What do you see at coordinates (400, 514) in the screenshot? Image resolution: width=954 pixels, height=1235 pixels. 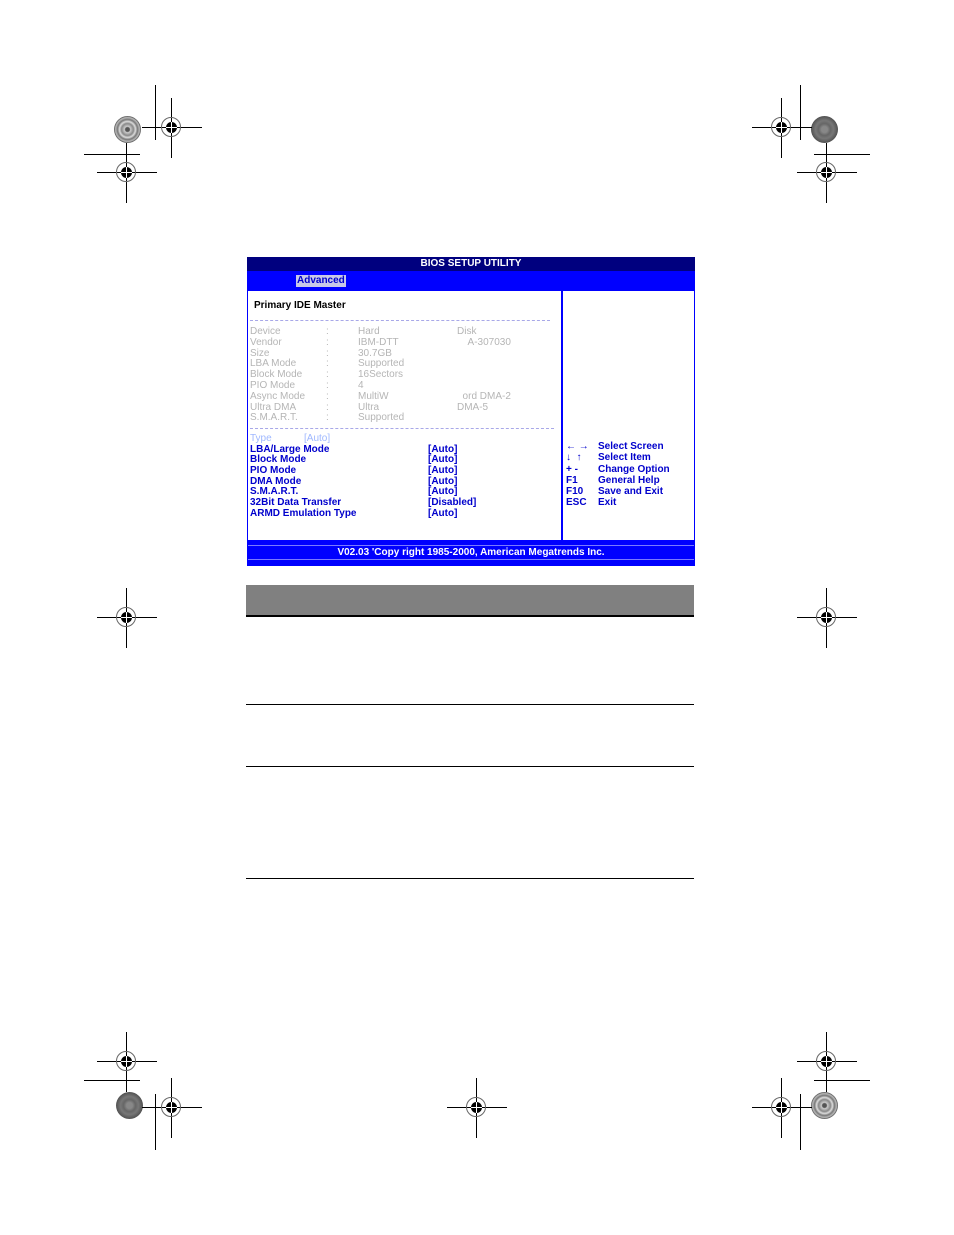 I see `option-armd-emulation: ARMD Emulation Type [Auto]` at bounding box center [400, 514].